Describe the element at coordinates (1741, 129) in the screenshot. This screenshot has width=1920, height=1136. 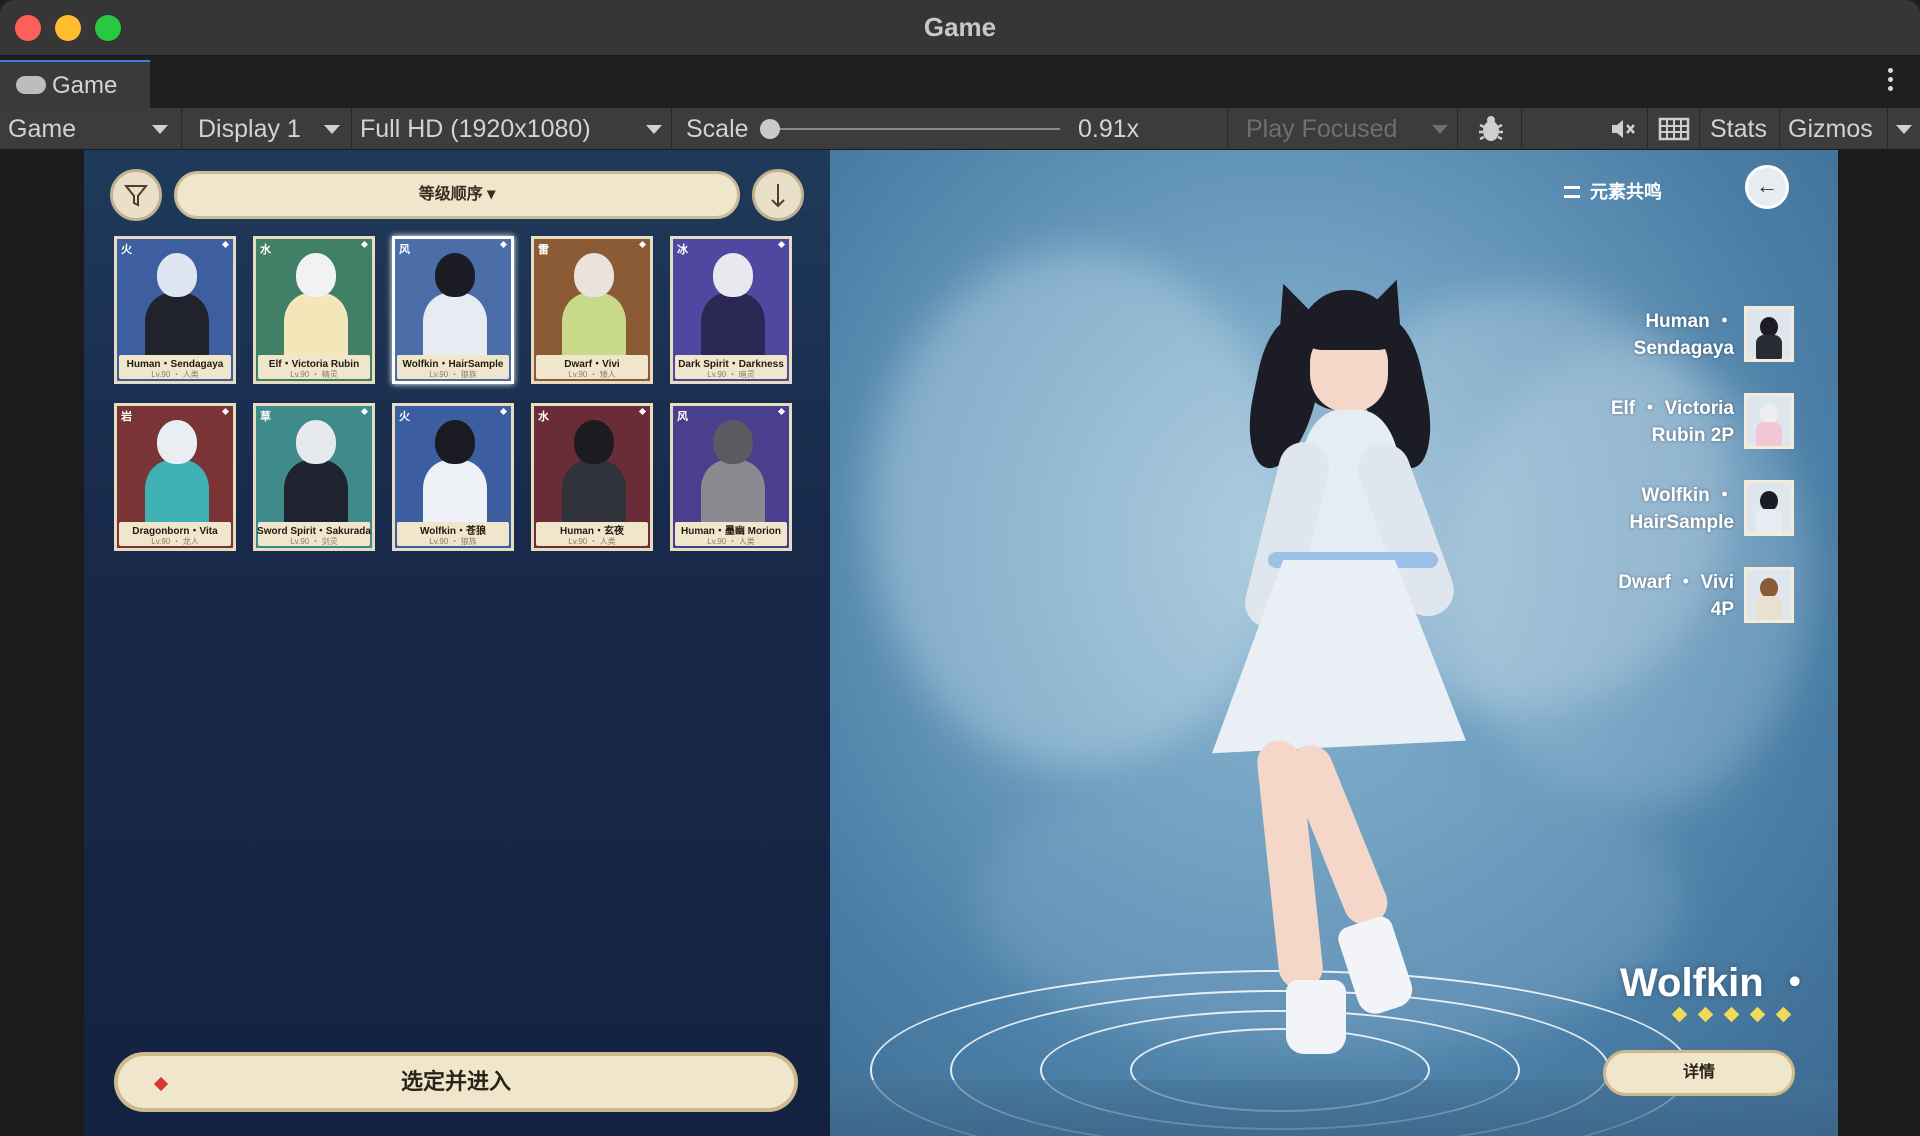
I see `stats-button: Stats` at that location.